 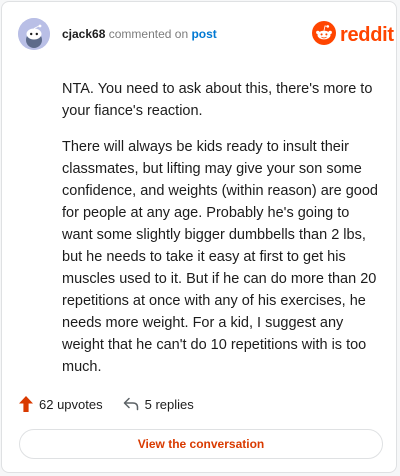 What do you see at coordinates (130, 404) in the screenshot?
I see `reply-arrow-icon` at bounding box center [130, 404].